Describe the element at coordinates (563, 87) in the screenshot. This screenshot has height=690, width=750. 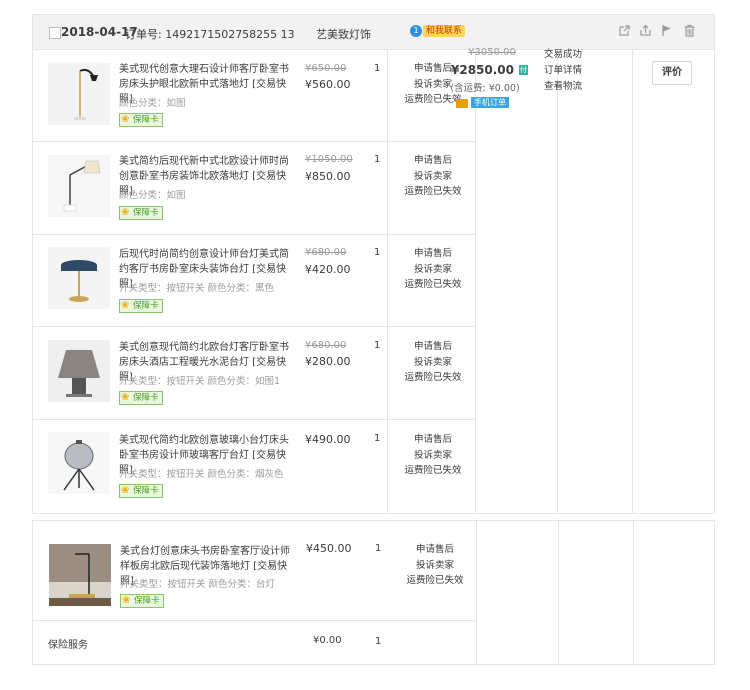
I see `view-logistics-link: 查看物流` at that location.